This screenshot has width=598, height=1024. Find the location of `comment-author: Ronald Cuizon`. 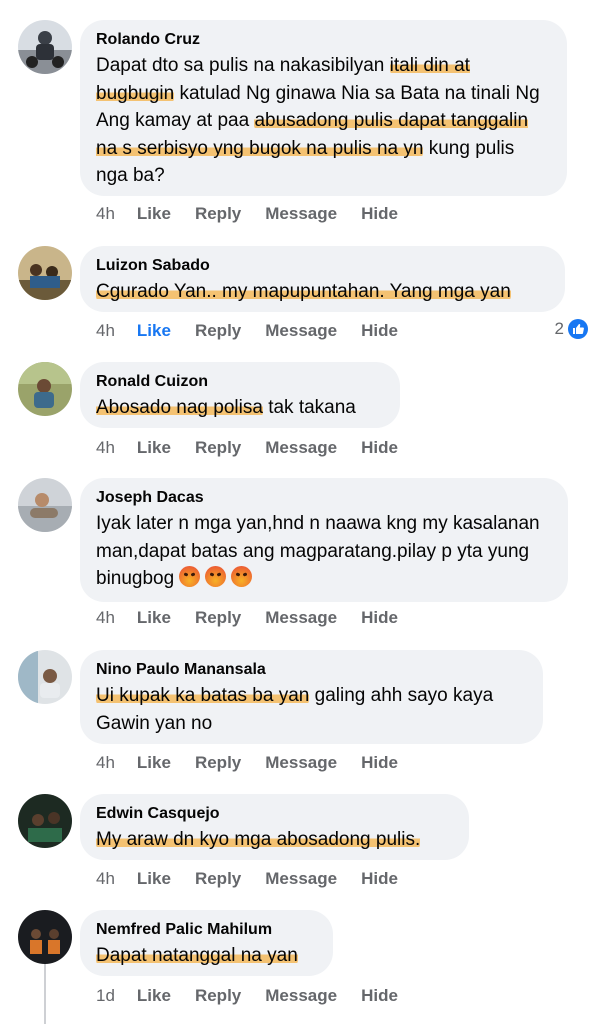

comment-author: Ronald Cuizon is located at coordinates (240, 382).